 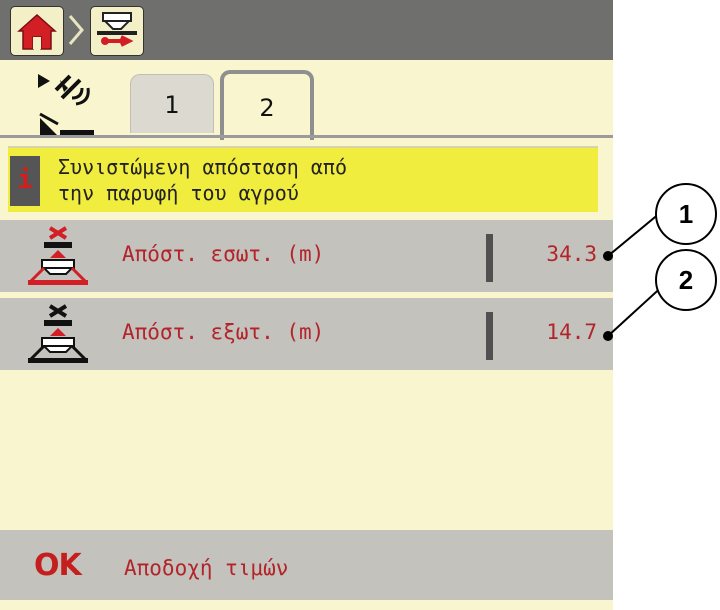 I want to click on callout-1: 1, so click(x=660, y=222).